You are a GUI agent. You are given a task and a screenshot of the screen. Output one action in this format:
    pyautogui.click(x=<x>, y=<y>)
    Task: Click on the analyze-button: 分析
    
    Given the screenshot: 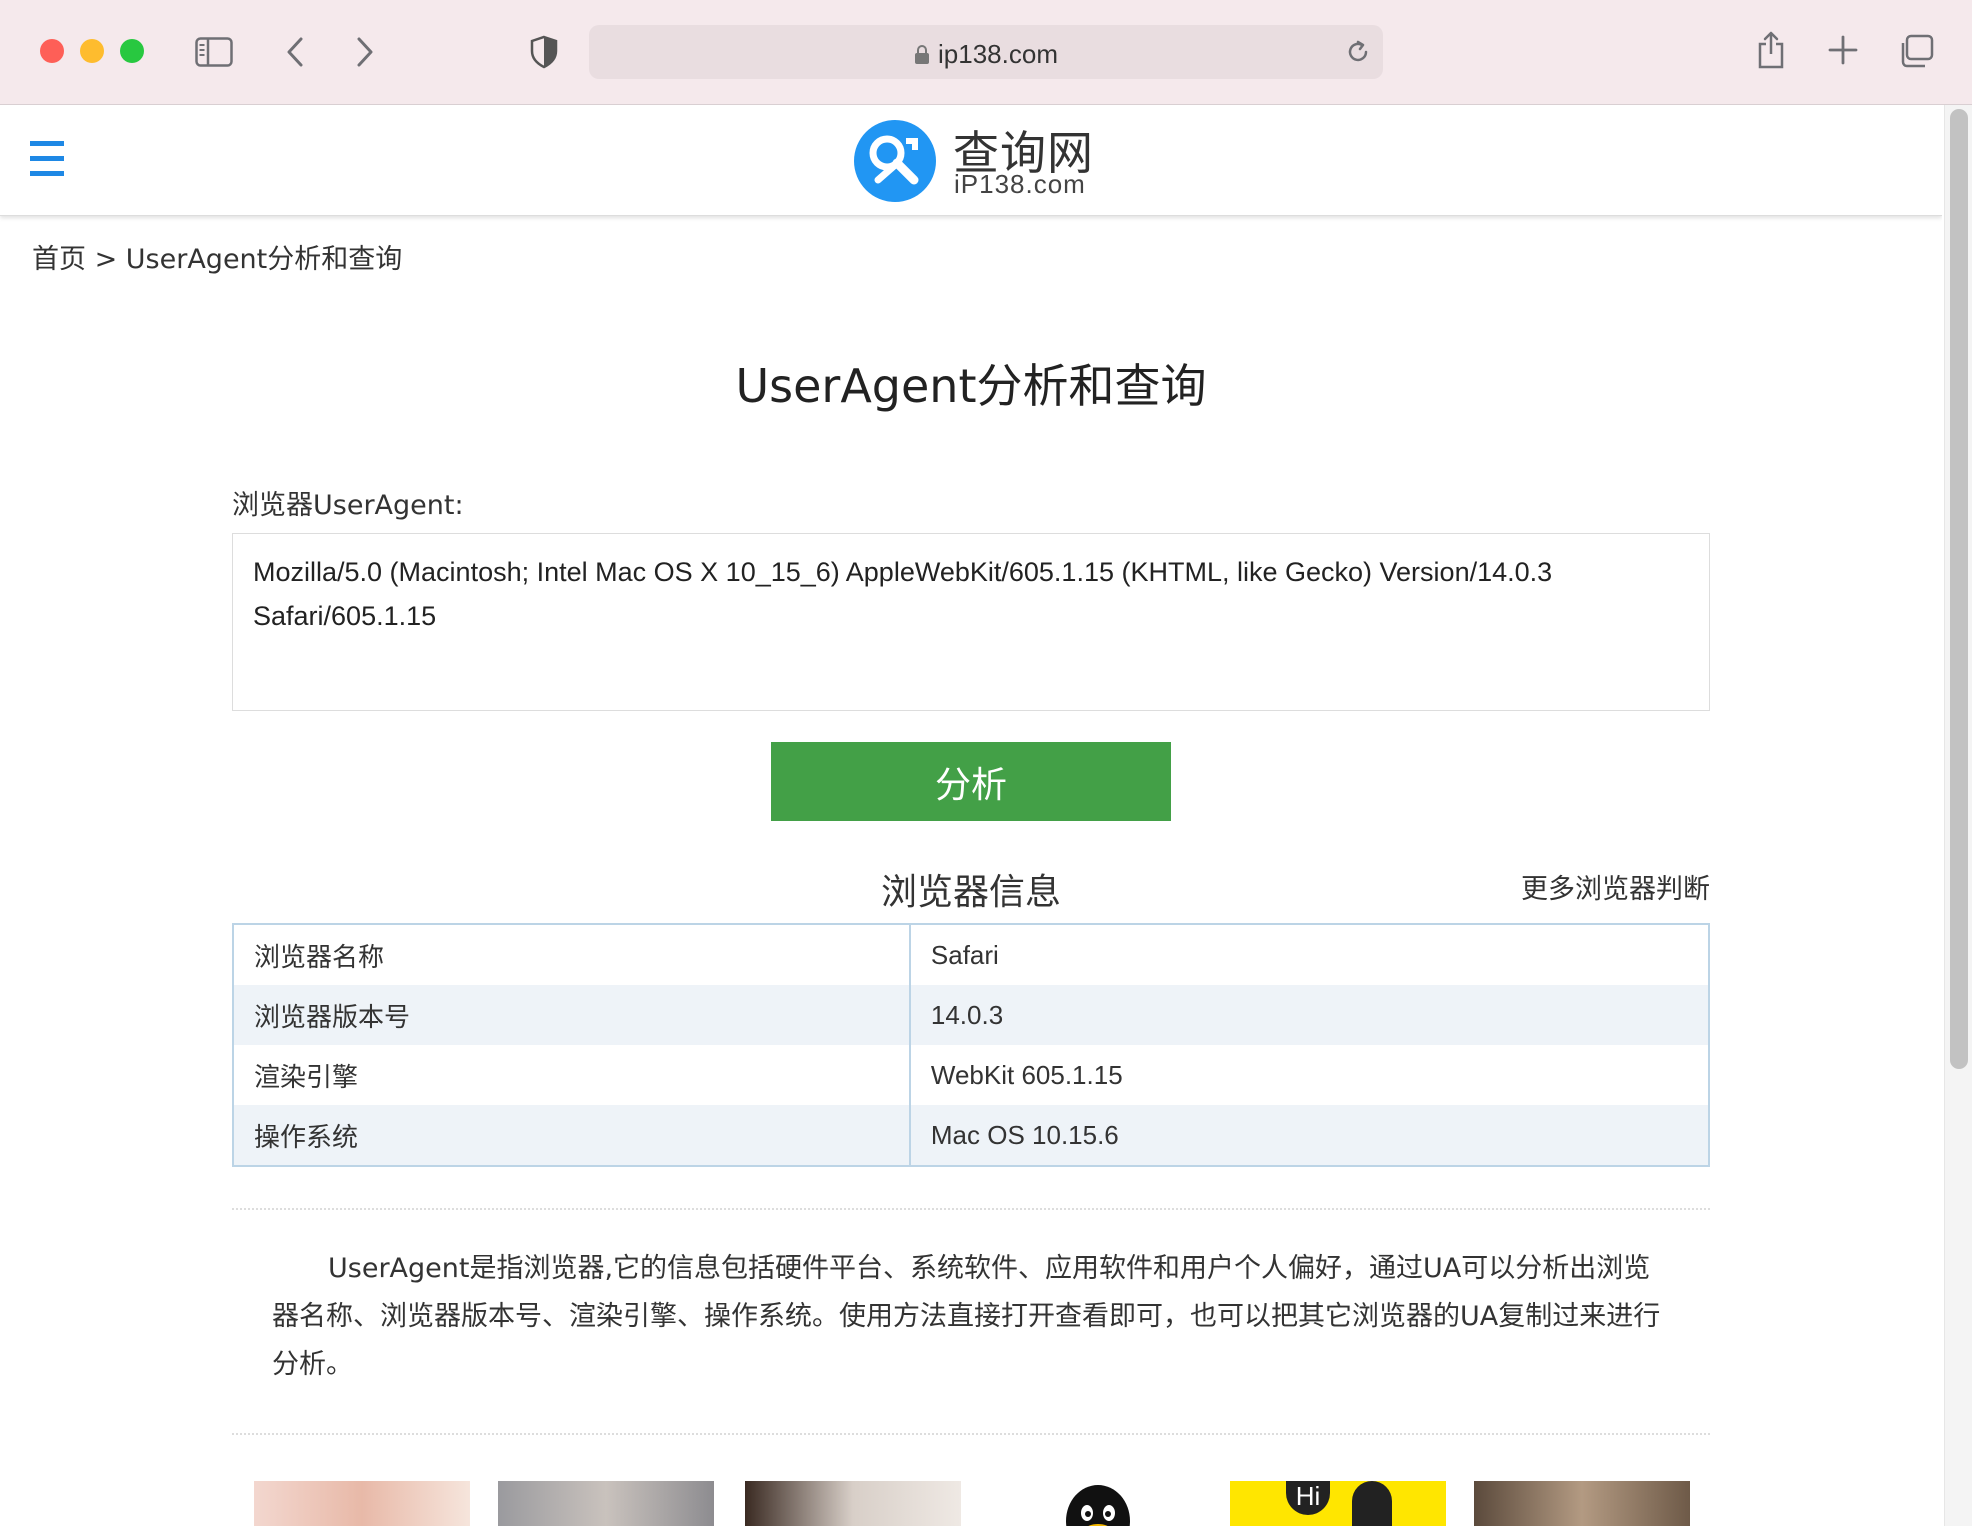 What is the action you would take?
    pyautogui.click(x=971, y=781)
    